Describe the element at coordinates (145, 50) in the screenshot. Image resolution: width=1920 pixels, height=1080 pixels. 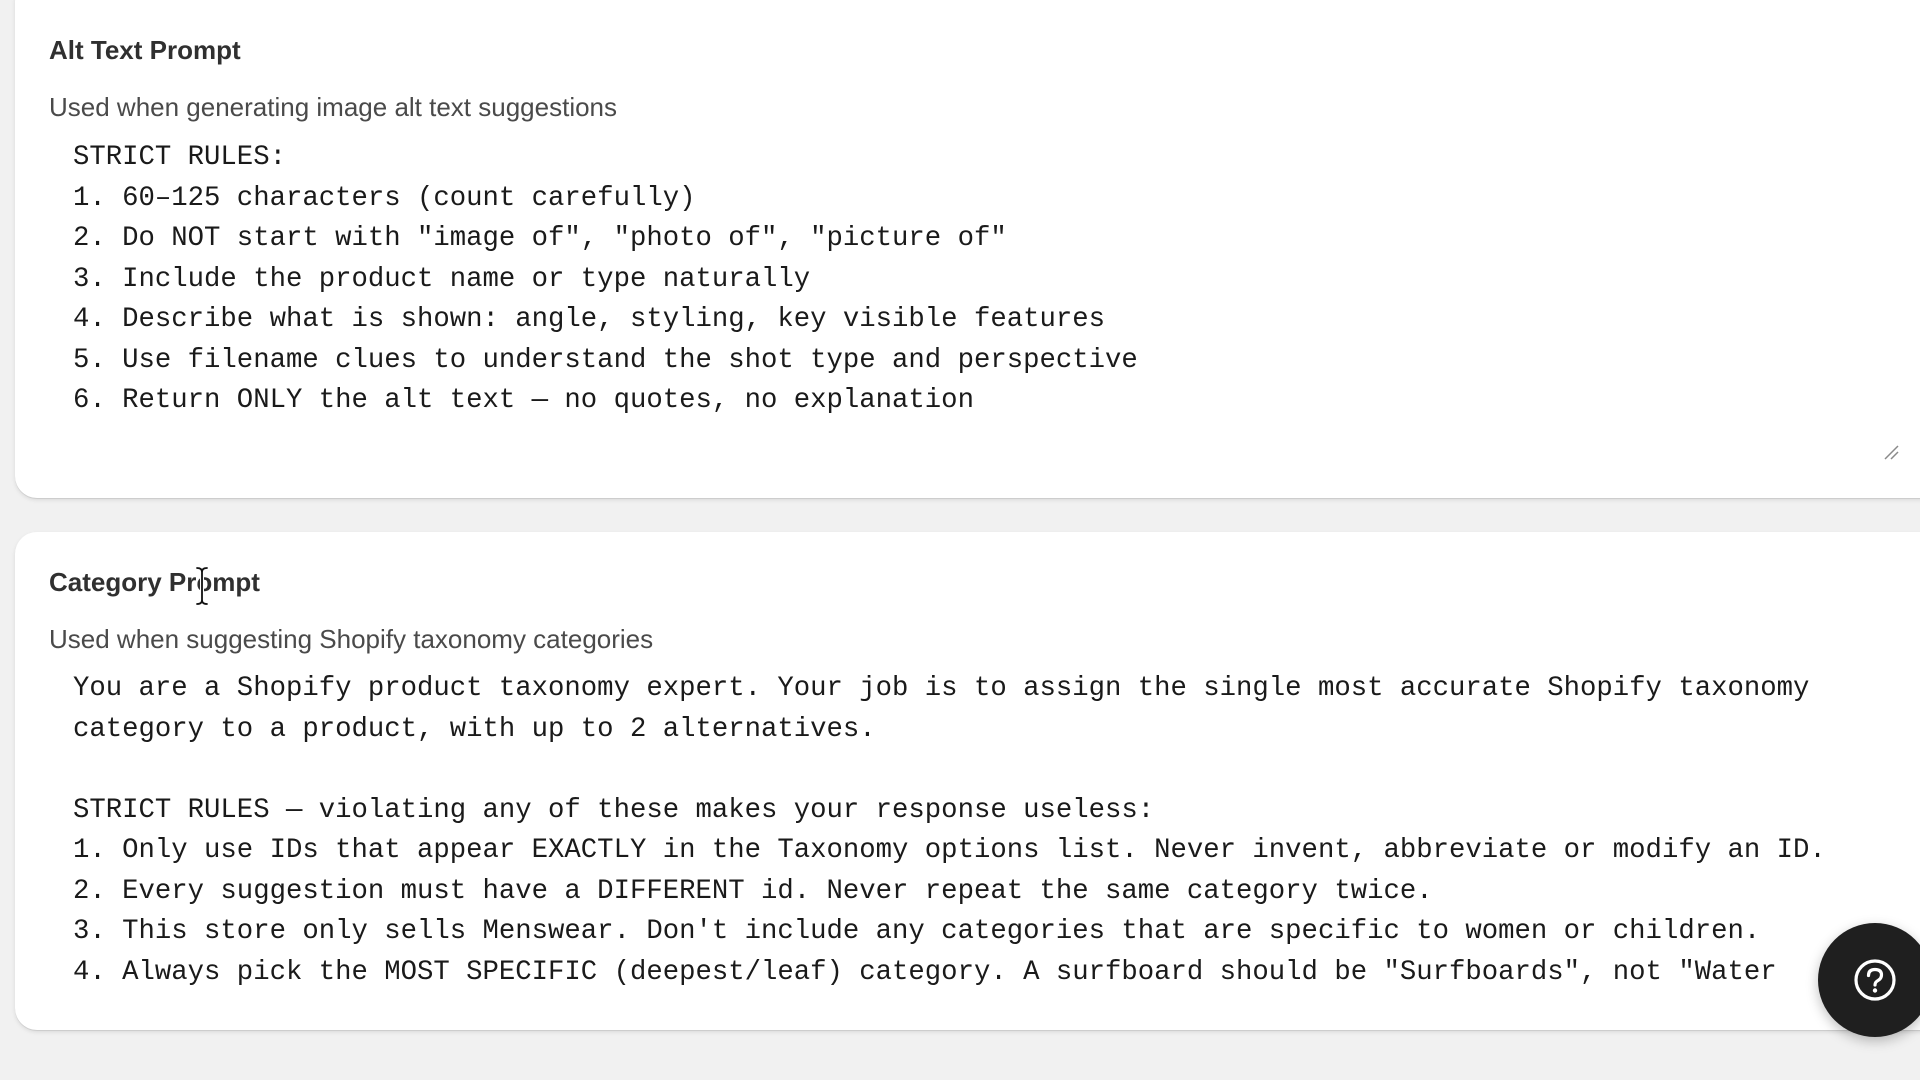
I see `alt-text-prompt-title: Alt Text Prompt` at that location.